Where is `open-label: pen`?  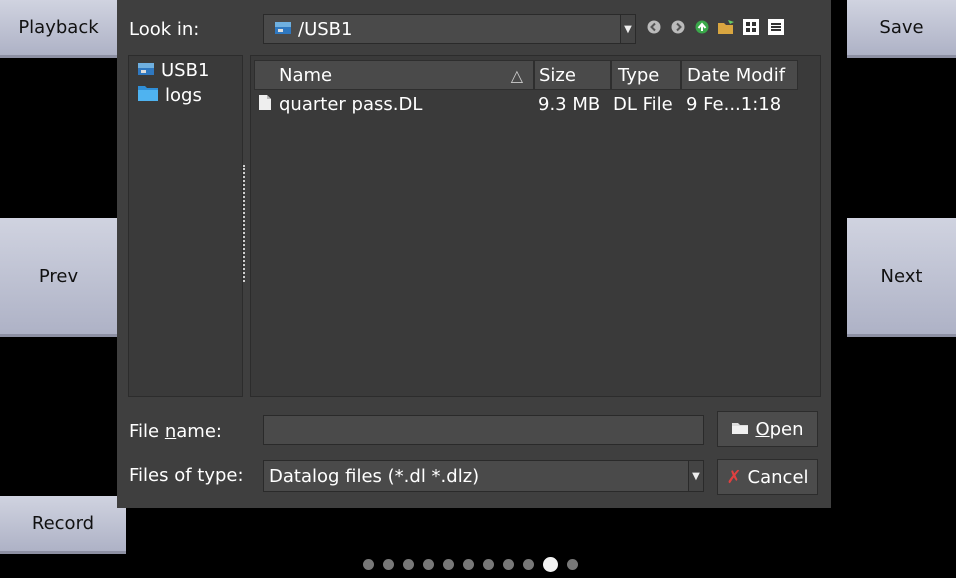 open-label: pen is located at coordinates (786, 429).